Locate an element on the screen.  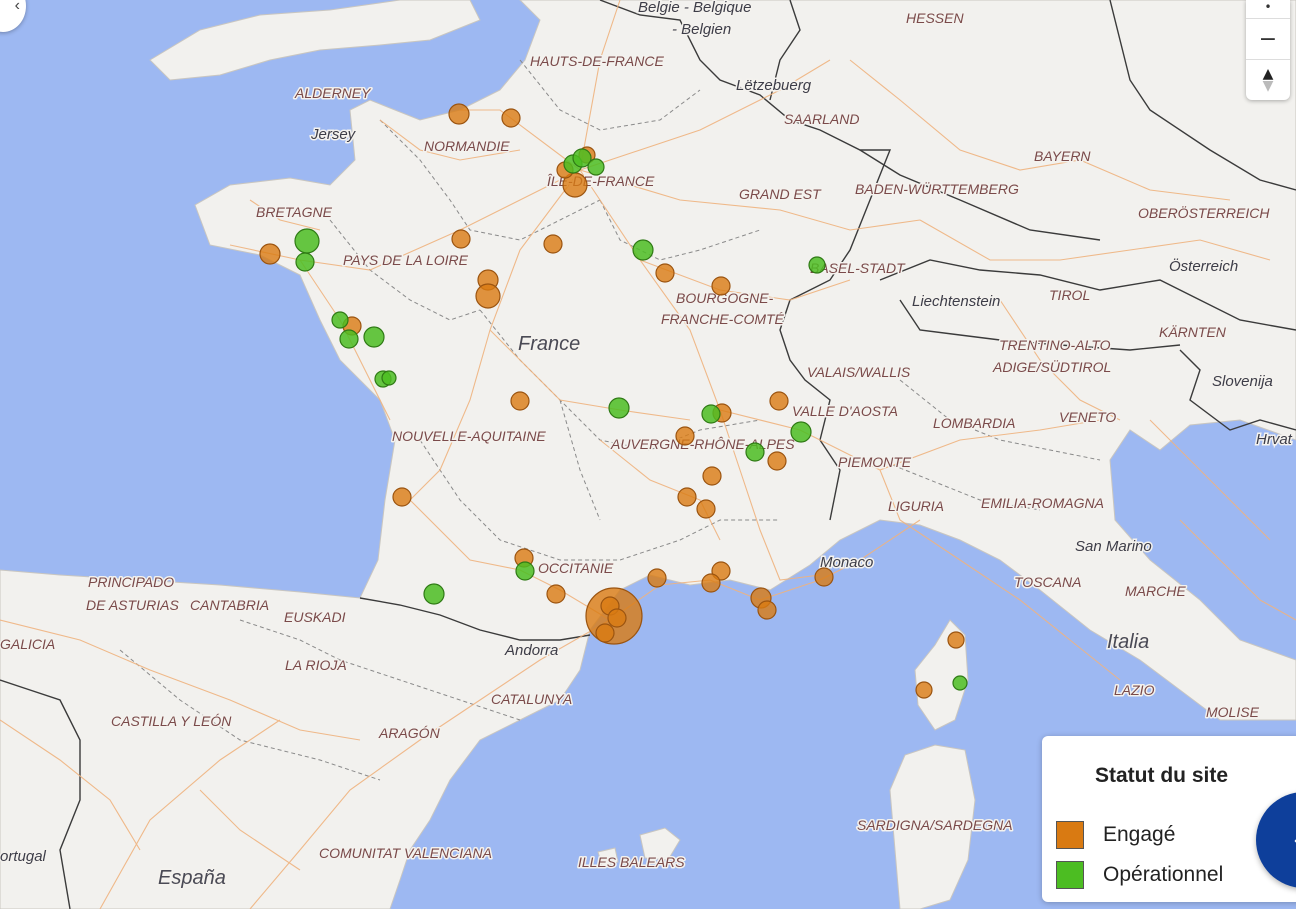
legend-label-engage: Engagé is located at coordinates (1139, 834).